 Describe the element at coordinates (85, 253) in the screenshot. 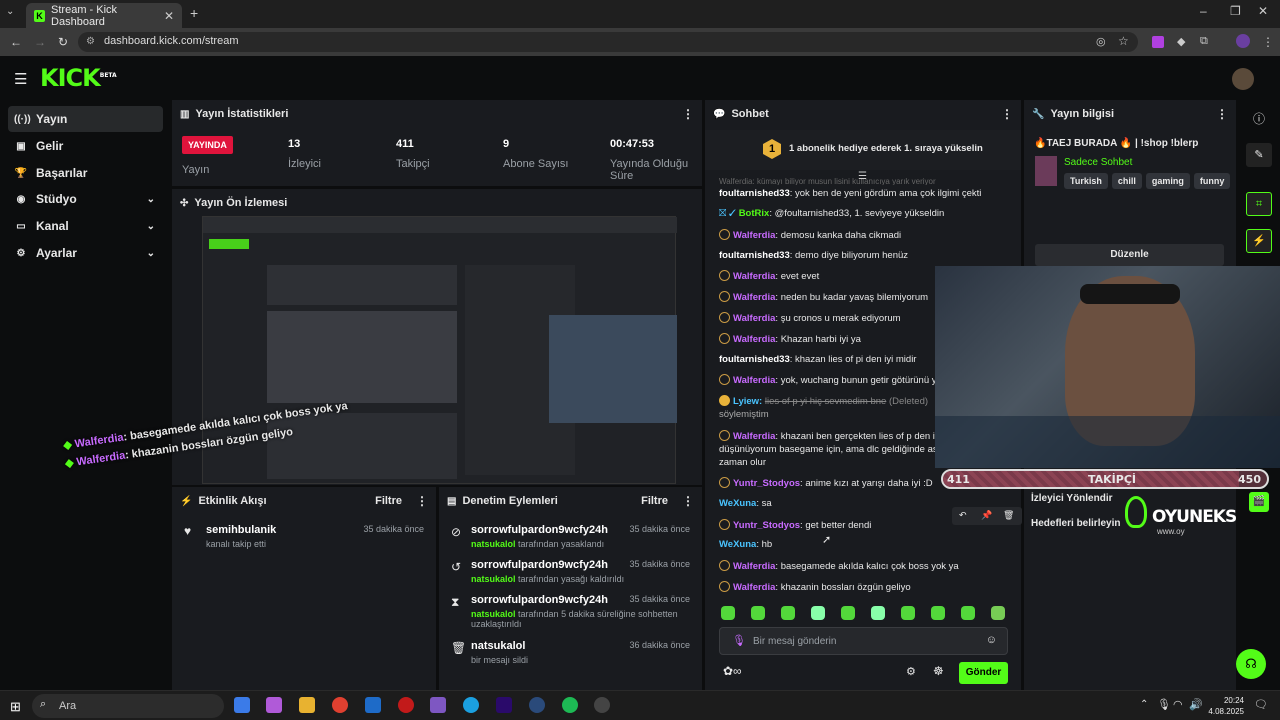

I see `sidebar-item-ayarlar: ⚙ Ayarlar ⌄` at that location.